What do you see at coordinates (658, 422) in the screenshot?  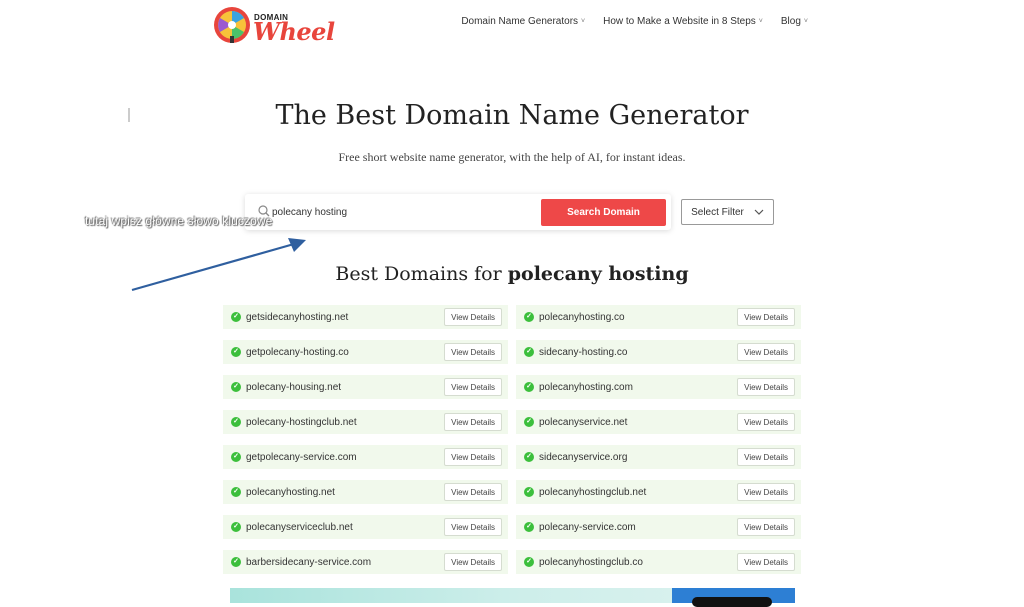 I see `domain-result-row: ✓ polecanyservice.net View Details` at bounding box center [658, 422].